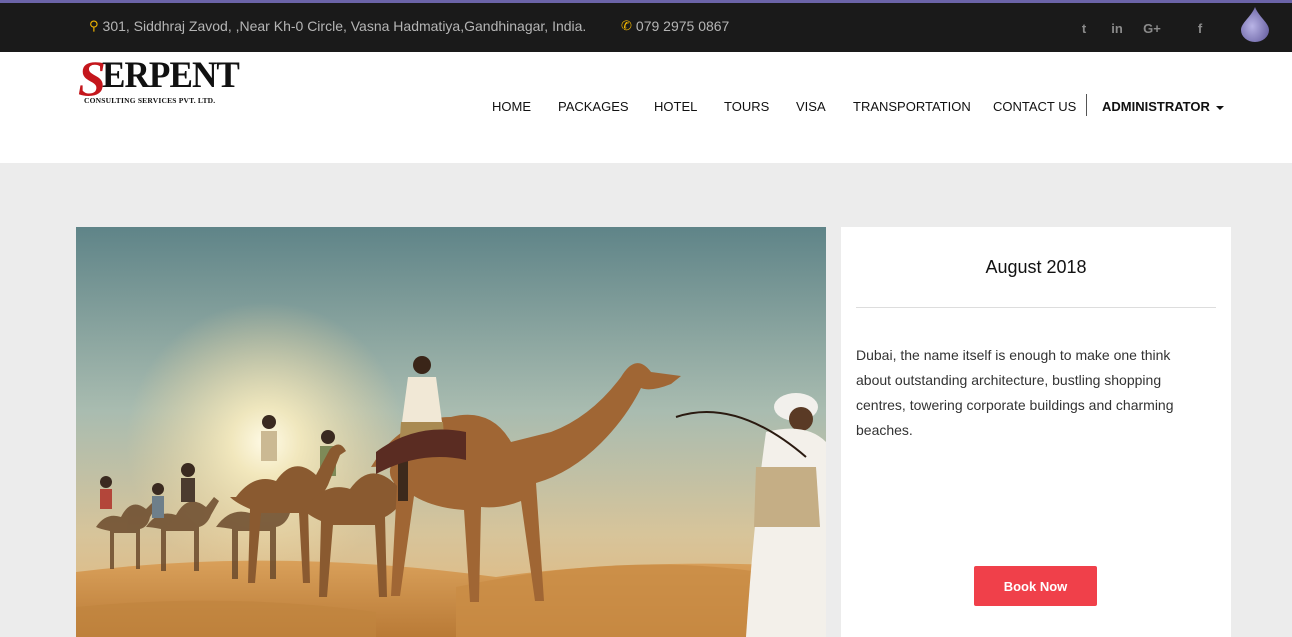 The width and height of the screenshot is (1292, 637). Describe the element at coordinates (150, 100) in the screenshot. I see `logo-subtitle: CONSULTING SERVICES PVT. LTD.` at that location.